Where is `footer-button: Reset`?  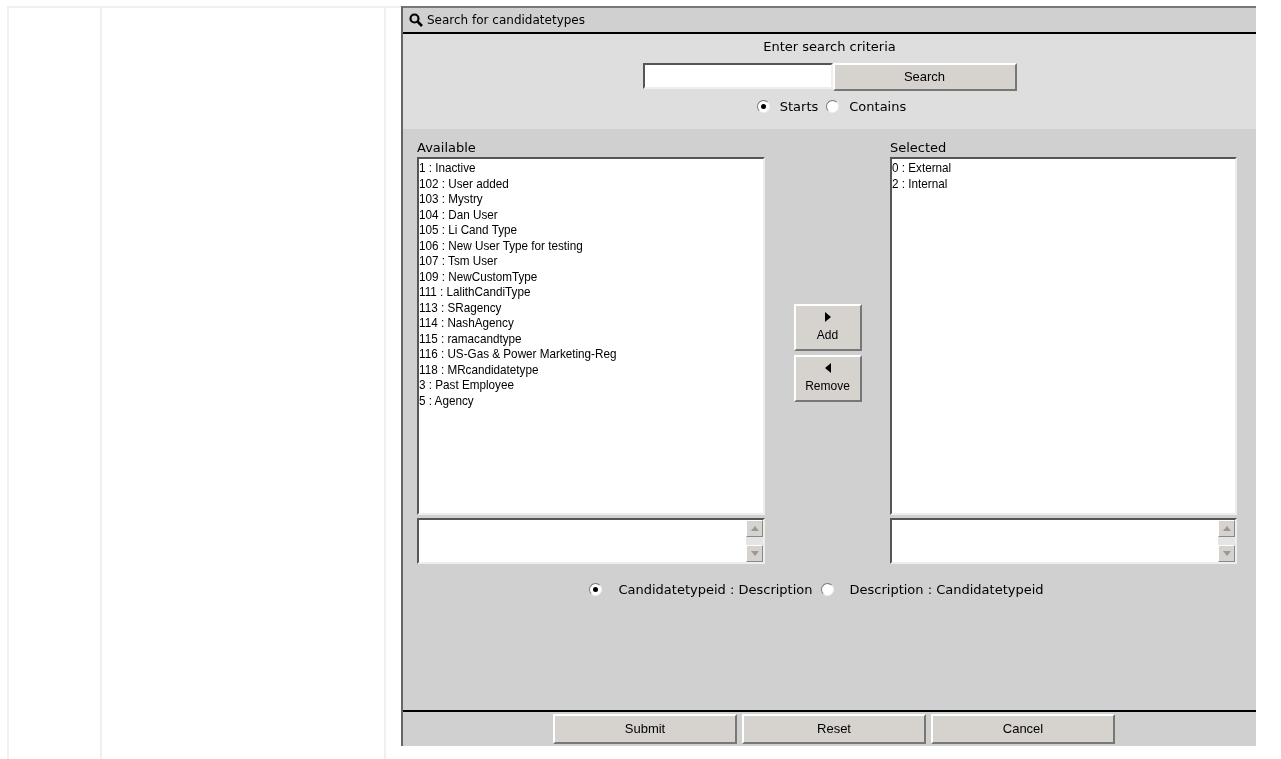
footer-button: Reset is located at coordinates (834, 729).